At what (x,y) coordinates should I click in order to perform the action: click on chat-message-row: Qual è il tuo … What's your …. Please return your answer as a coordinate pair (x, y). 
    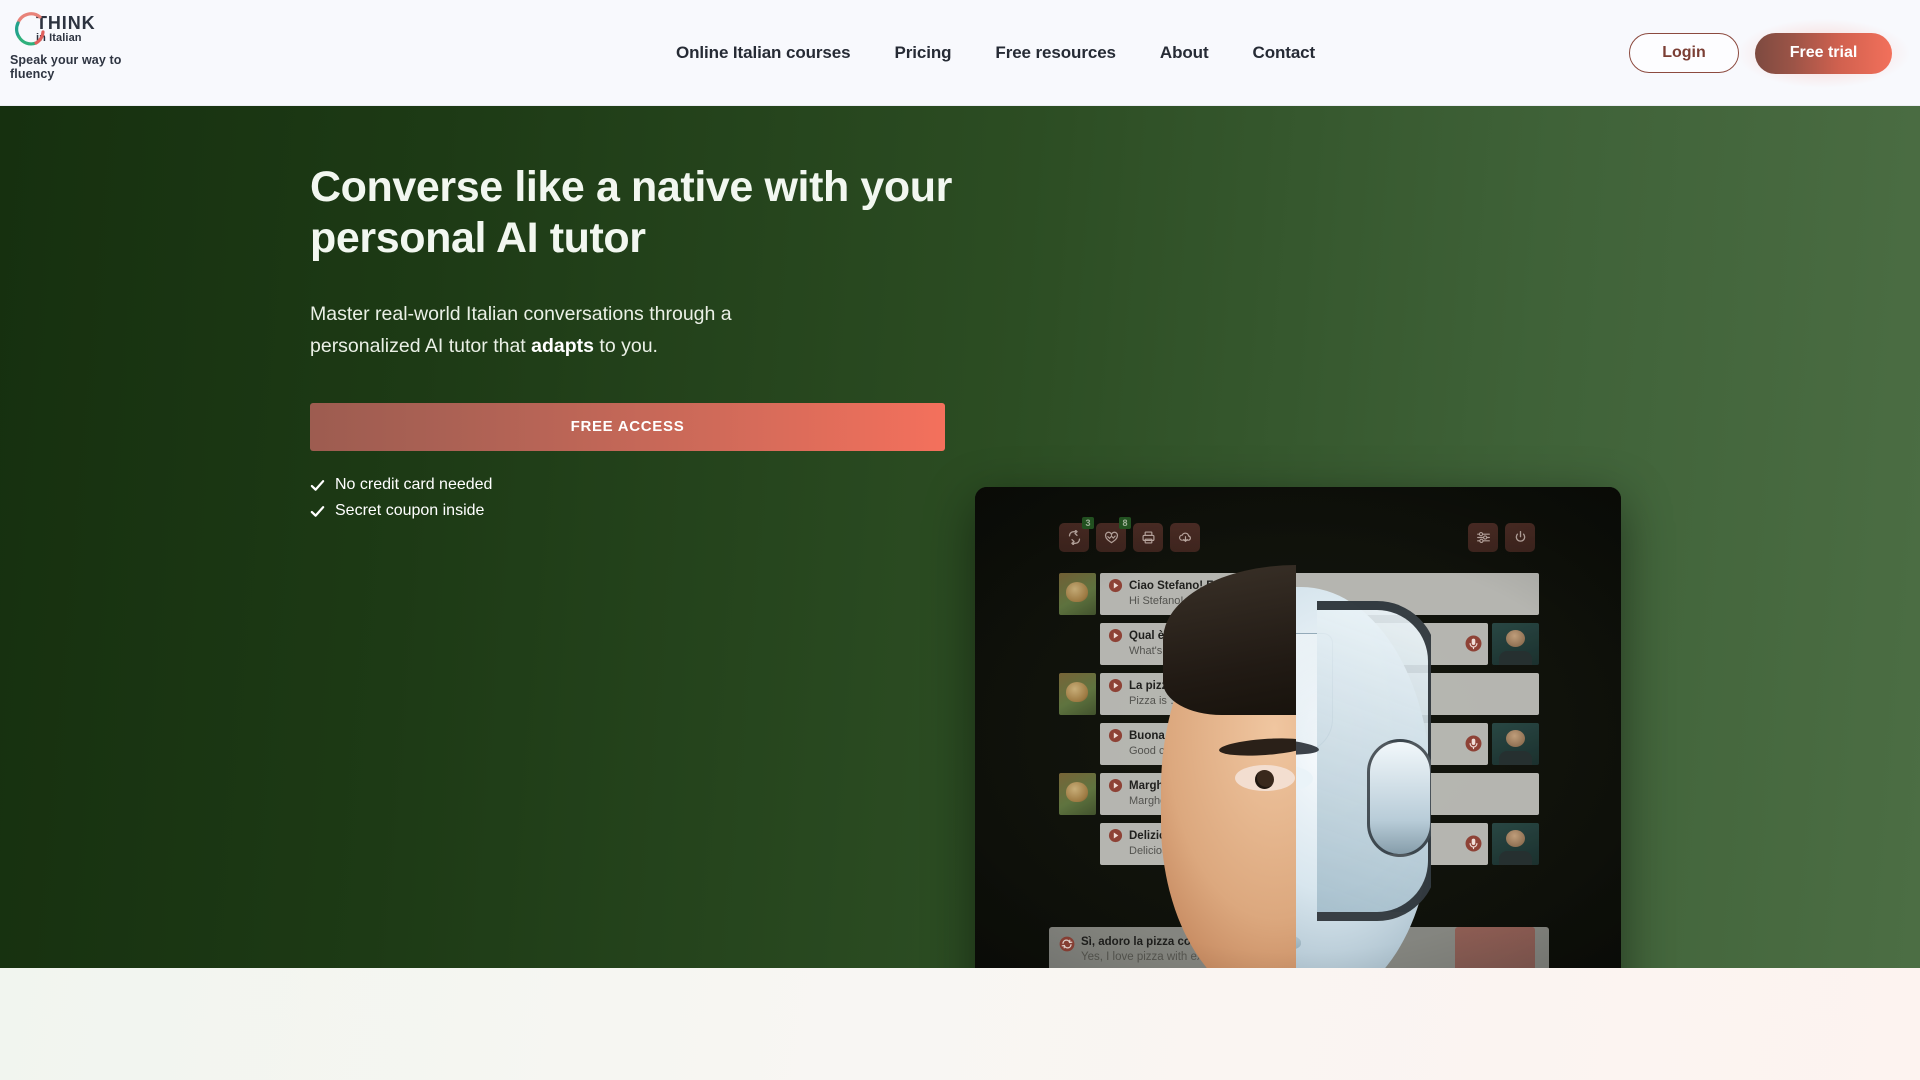
    Looking at the image, I should click on (1299, 644).